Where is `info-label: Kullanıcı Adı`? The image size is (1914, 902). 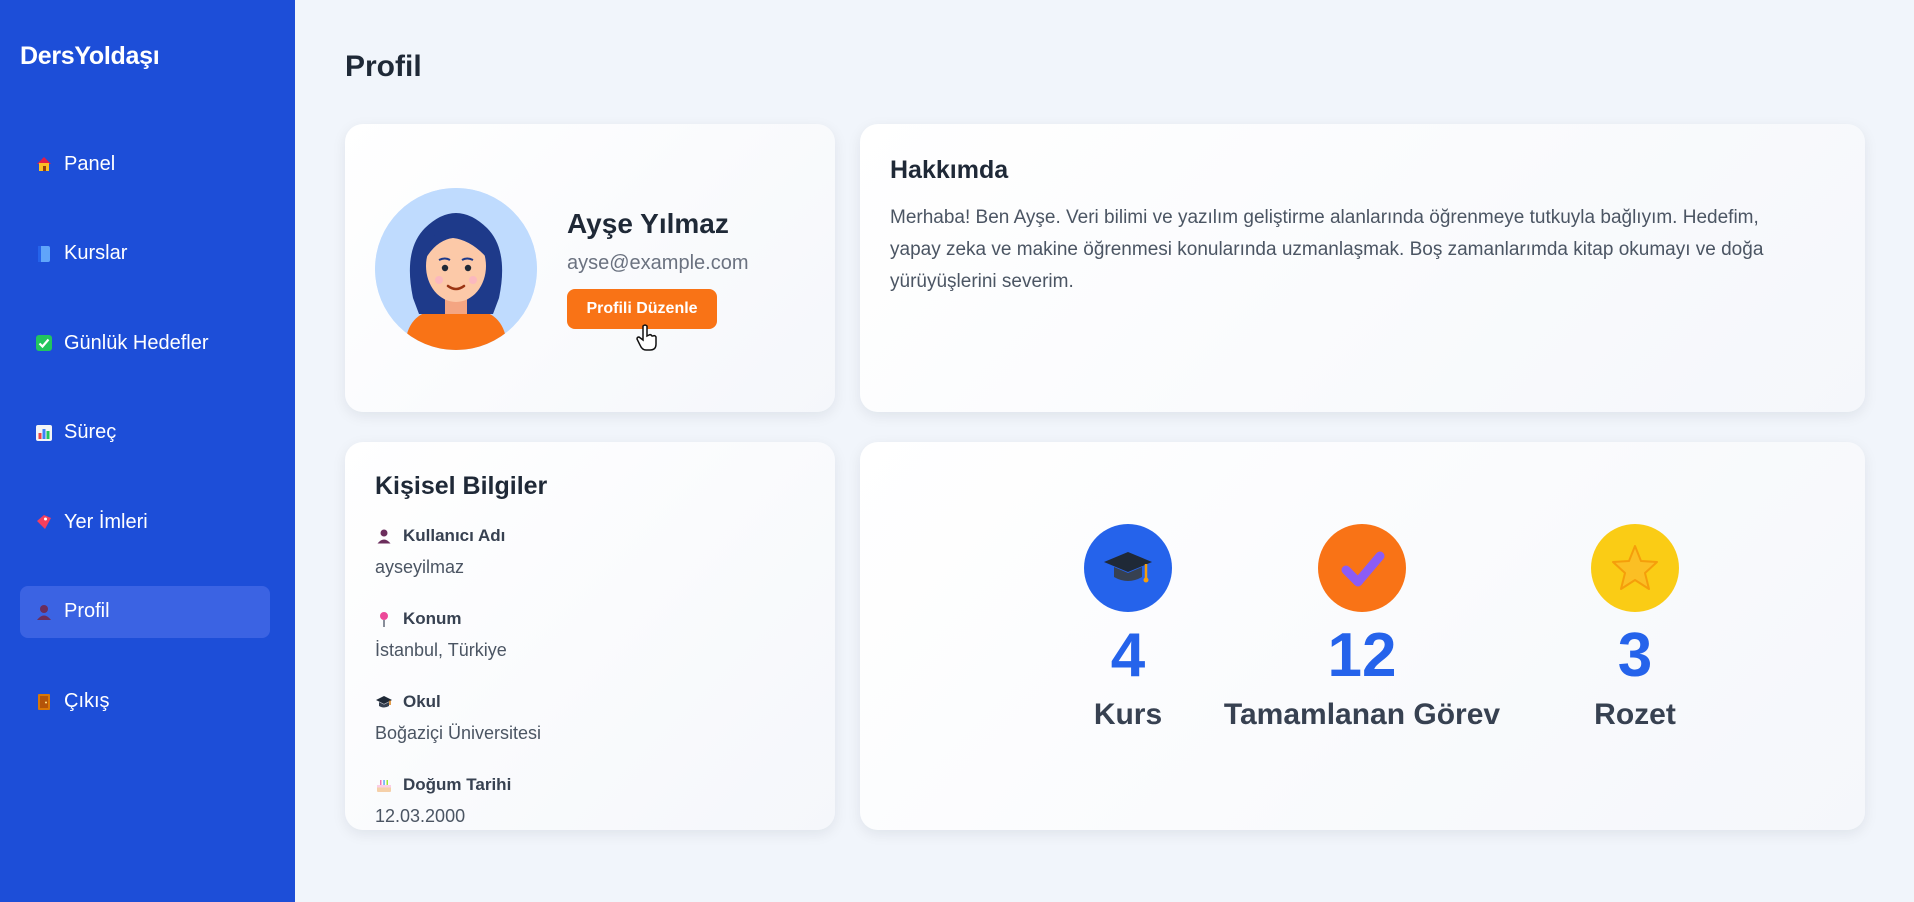 info-label: Kullanıcı Adı is located at coordinates (454, 535).